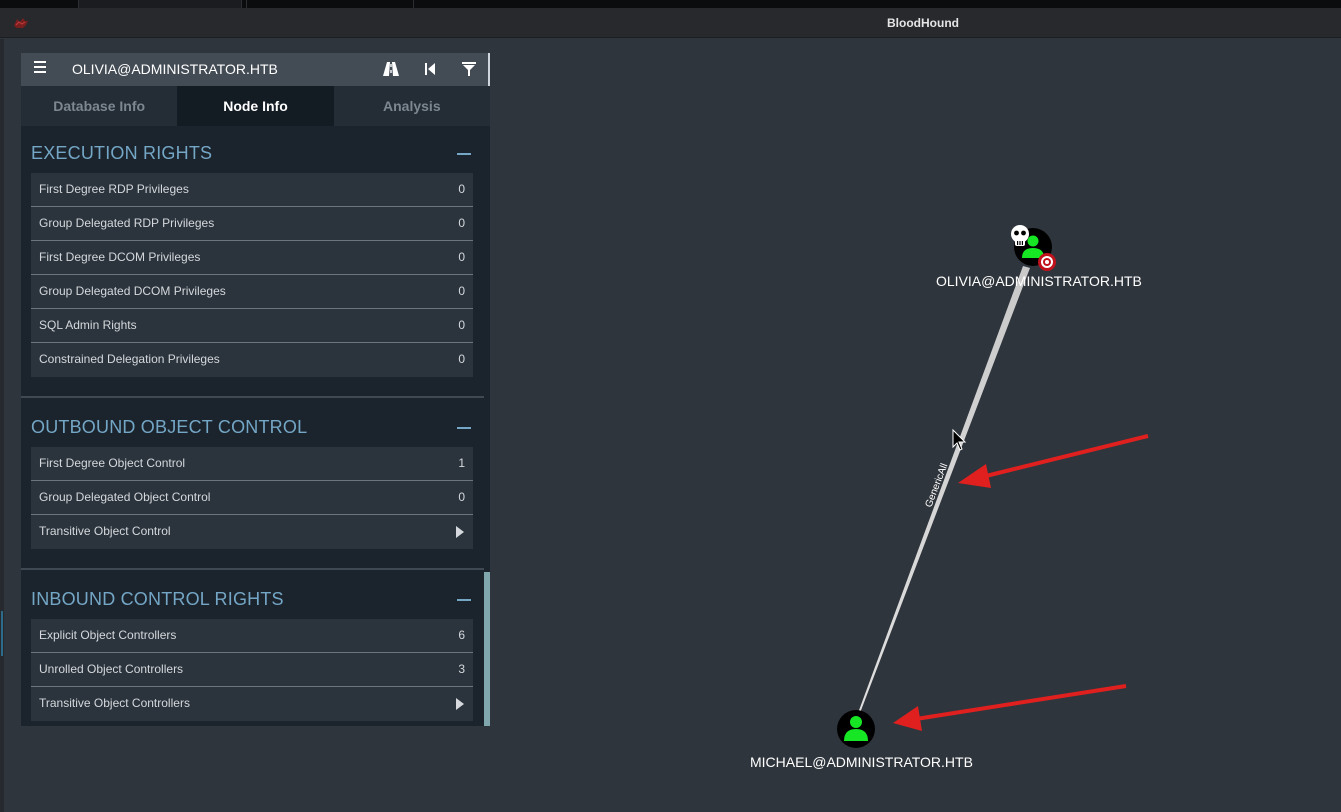 The image size is (1341, 812). I want to click on section-title: OUTBOUND OBJECT CONTROL, so click(169, 427).